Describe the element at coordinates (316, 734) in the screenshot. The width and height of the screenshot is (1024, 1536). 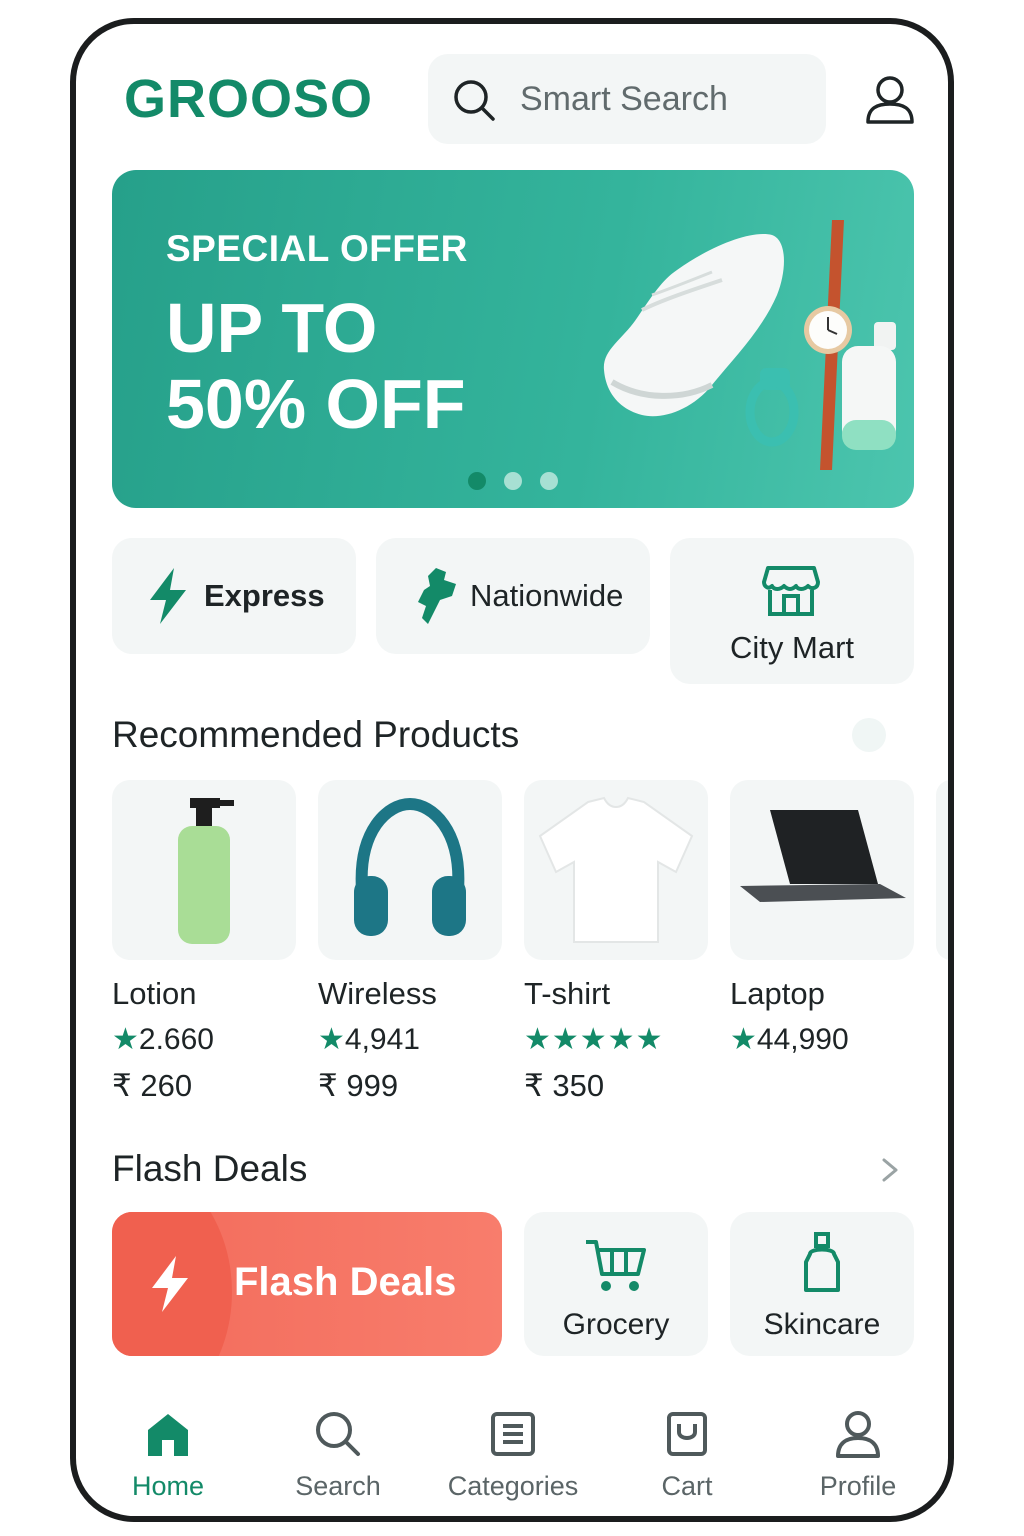
I see `section-title-recommended: Recommended Products` at that location.